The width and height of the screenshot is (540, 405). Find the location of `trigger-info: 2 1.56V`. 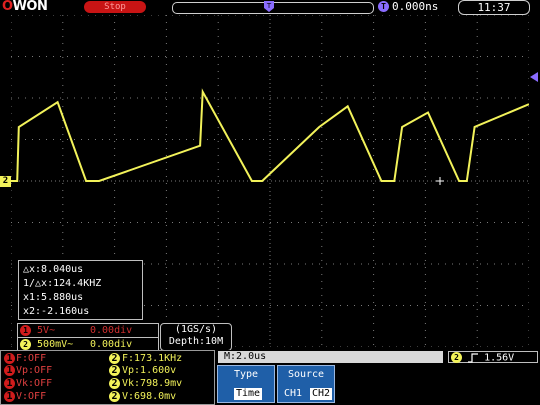

trigger-info: 2 1.56V is located at coordinates (493, 357).